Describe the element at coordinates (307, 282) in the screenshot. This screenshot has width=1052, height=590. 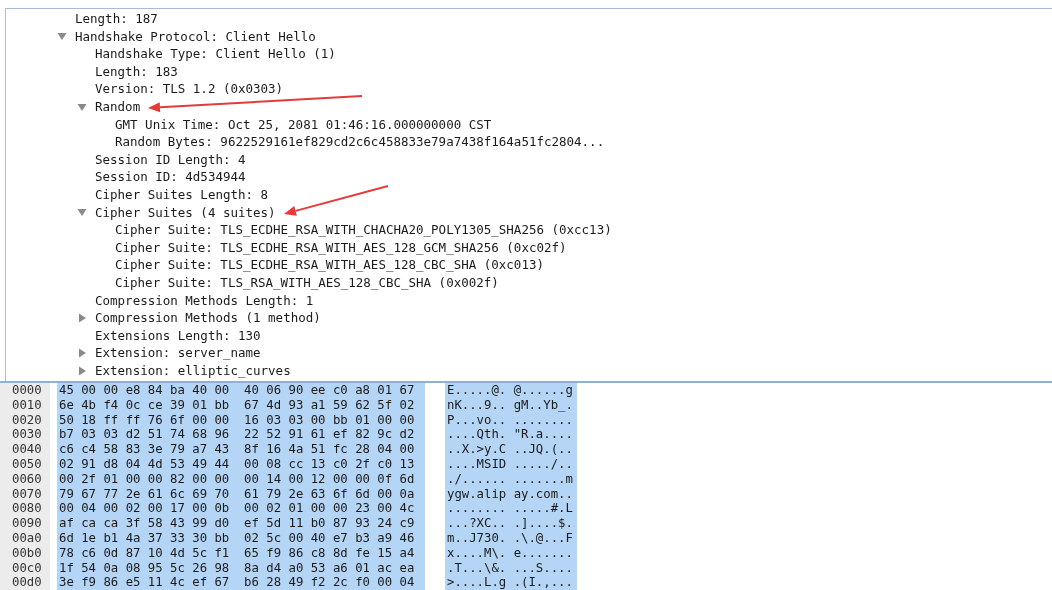
I see `tree-item: Cipher Suite: TLS_RSA_WITH_AES_128_CBC_SHA (0x002f)` at that location.